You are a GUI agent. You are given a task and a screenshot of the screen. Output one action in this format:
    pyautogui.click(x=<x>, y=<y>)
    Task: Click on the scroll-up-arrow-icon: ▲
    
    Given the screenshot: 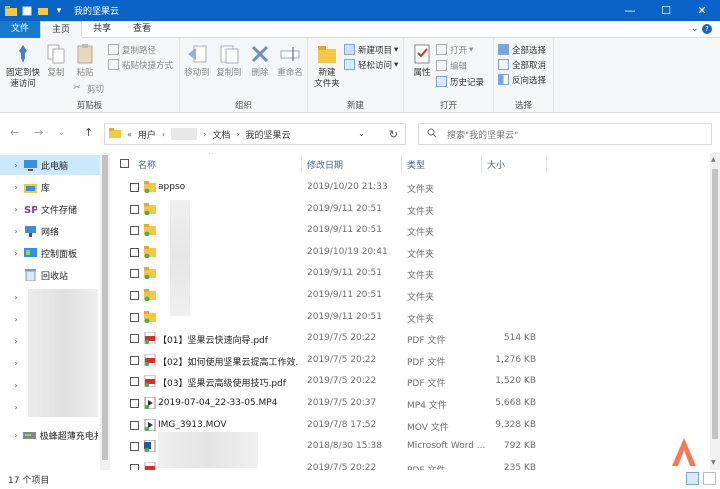 What is the action you would take?
    pyautogui.click(x=713, y=159)
    